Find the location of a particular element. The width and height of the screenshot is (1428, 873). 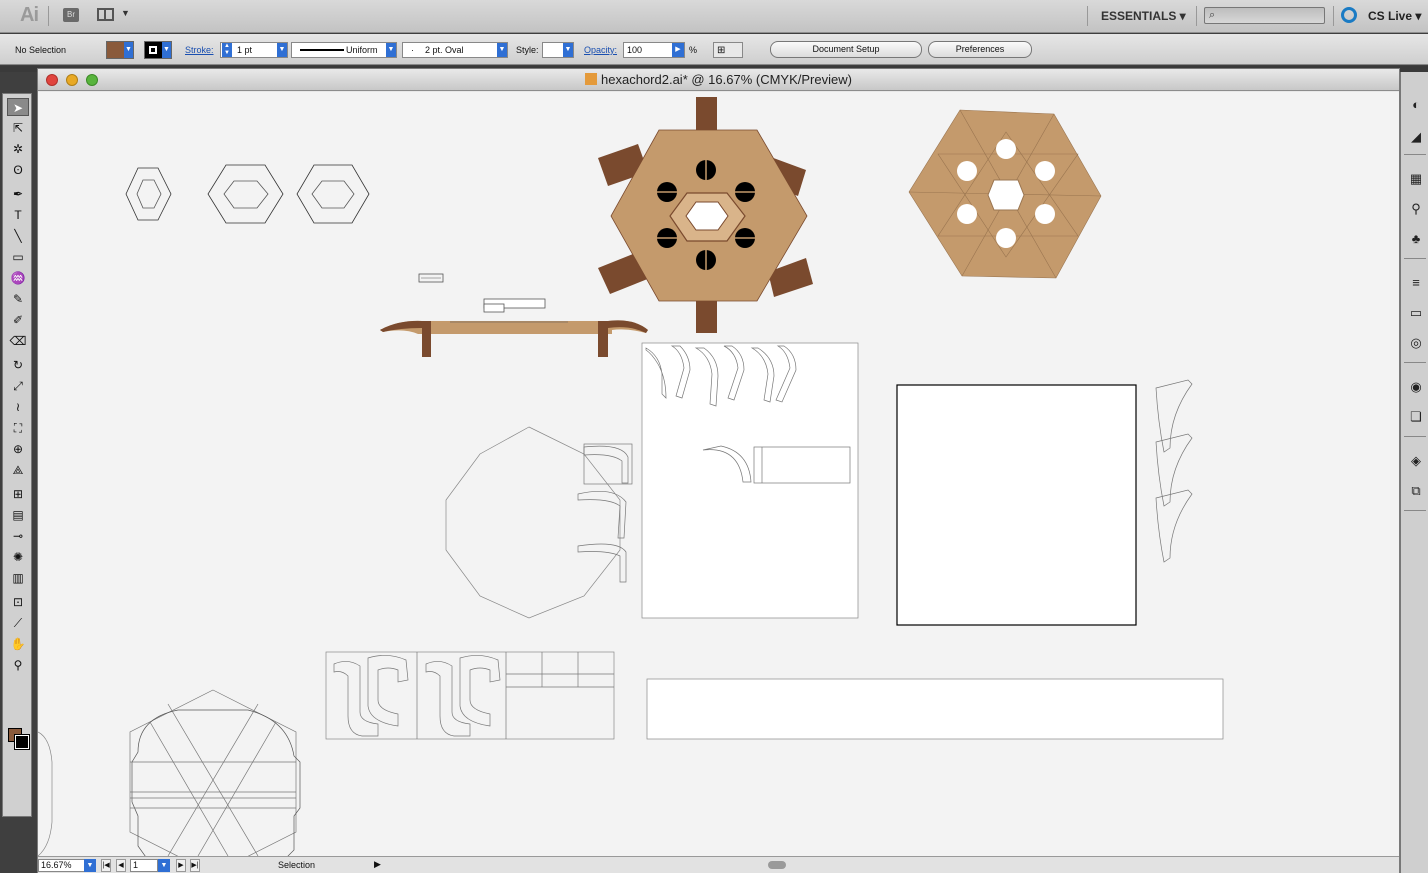

fill-swatch: ▼ is located at coordinates (120, 50).